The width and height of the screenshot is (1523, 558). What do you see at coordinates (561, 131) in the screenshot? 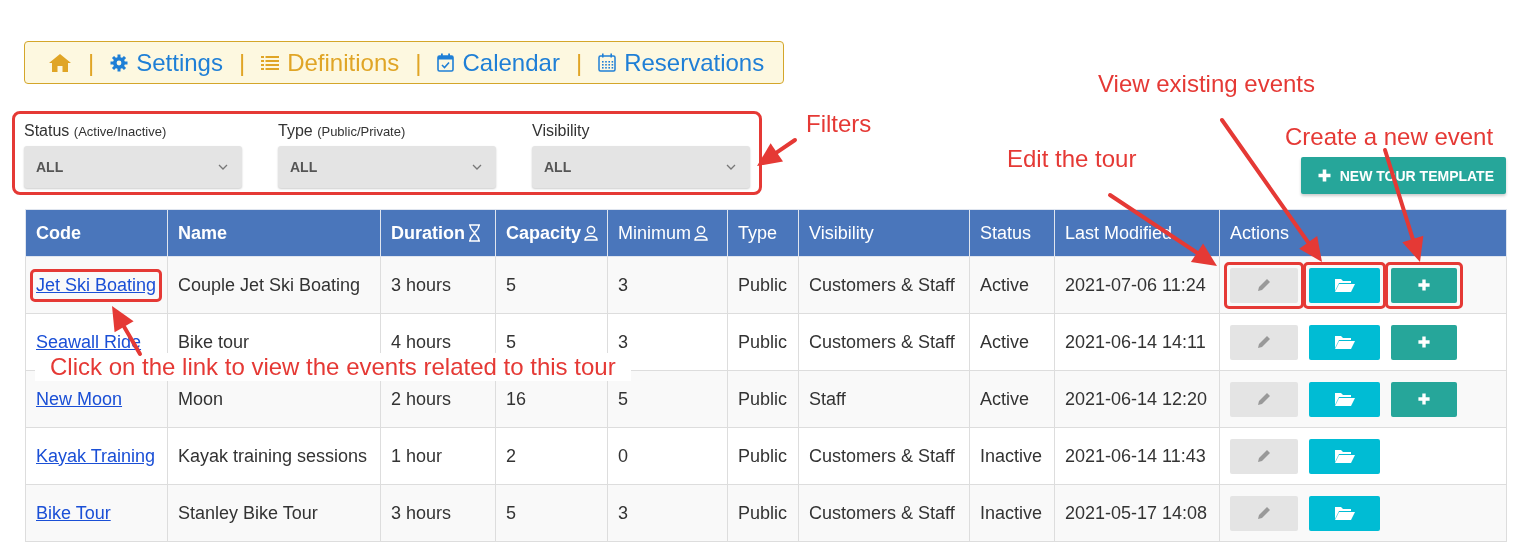
I see `filter-label: Visibility` at bounding box center [561, 131].